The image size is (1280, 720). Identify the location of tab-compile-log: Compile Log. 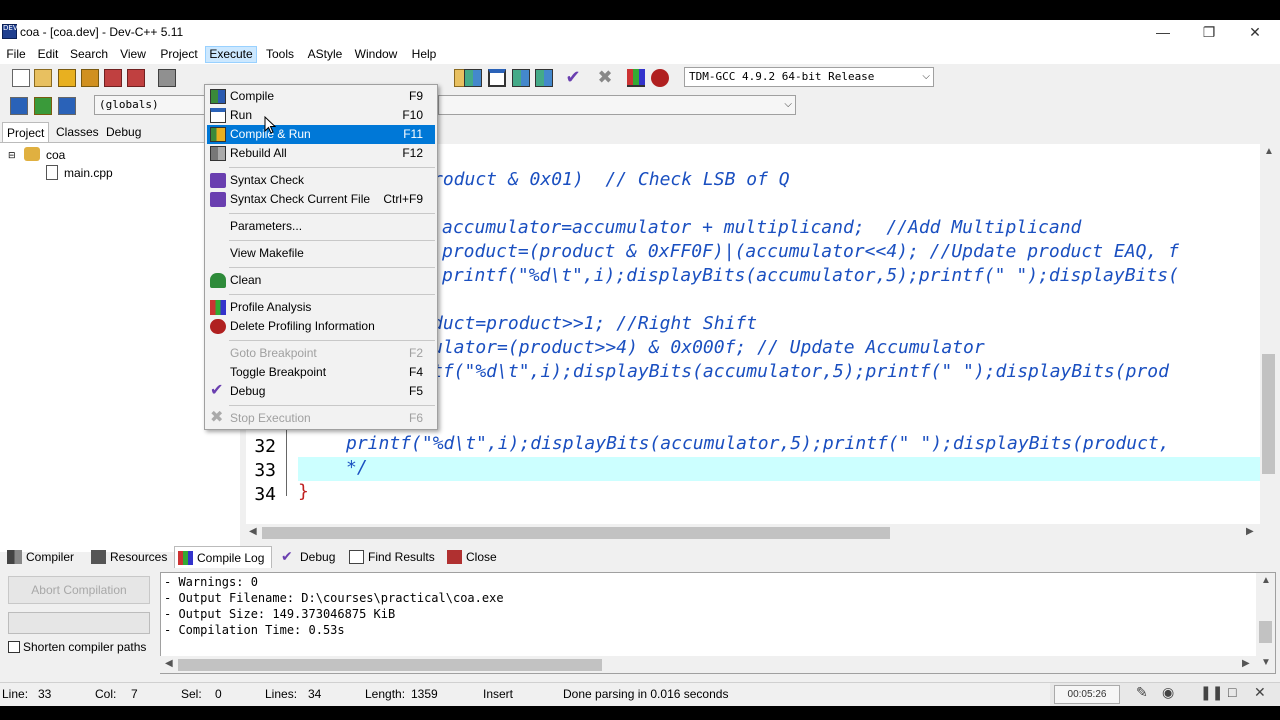
(223, 557).